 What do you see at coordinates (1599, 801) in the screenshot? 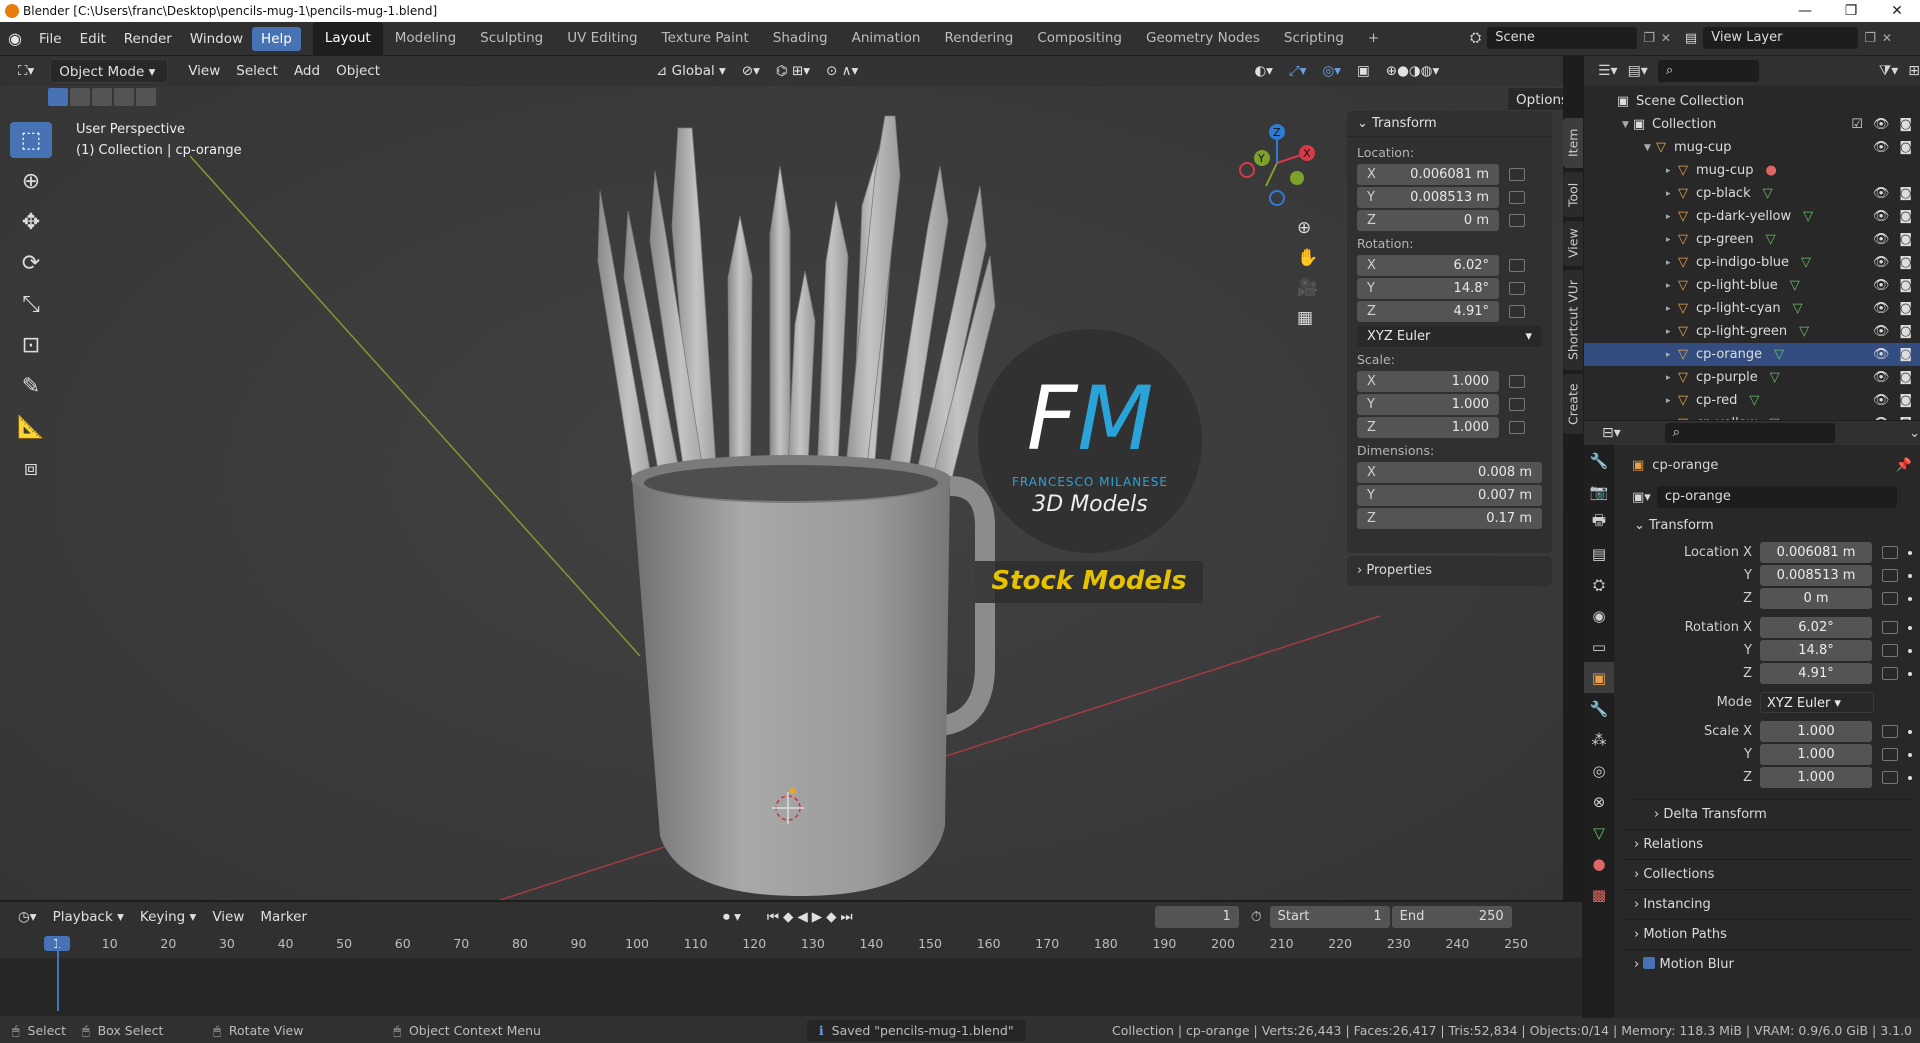
I see `constraints-tab-icon: ⊗` at bounding box center [1599, 801].